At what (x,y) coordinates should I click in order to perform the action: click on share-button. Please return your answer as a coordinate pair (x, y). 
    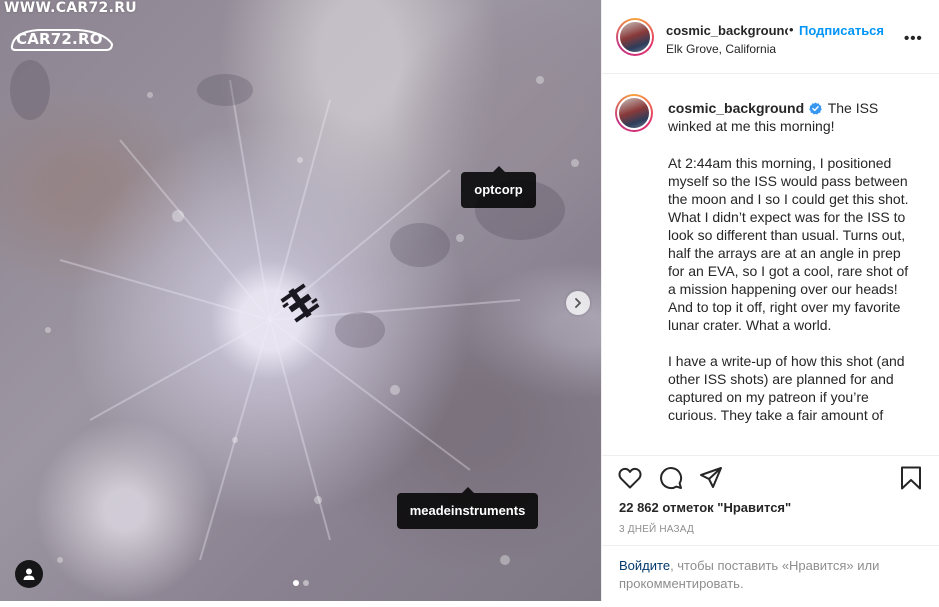
    Looking at the image, I should click on (711, 478).